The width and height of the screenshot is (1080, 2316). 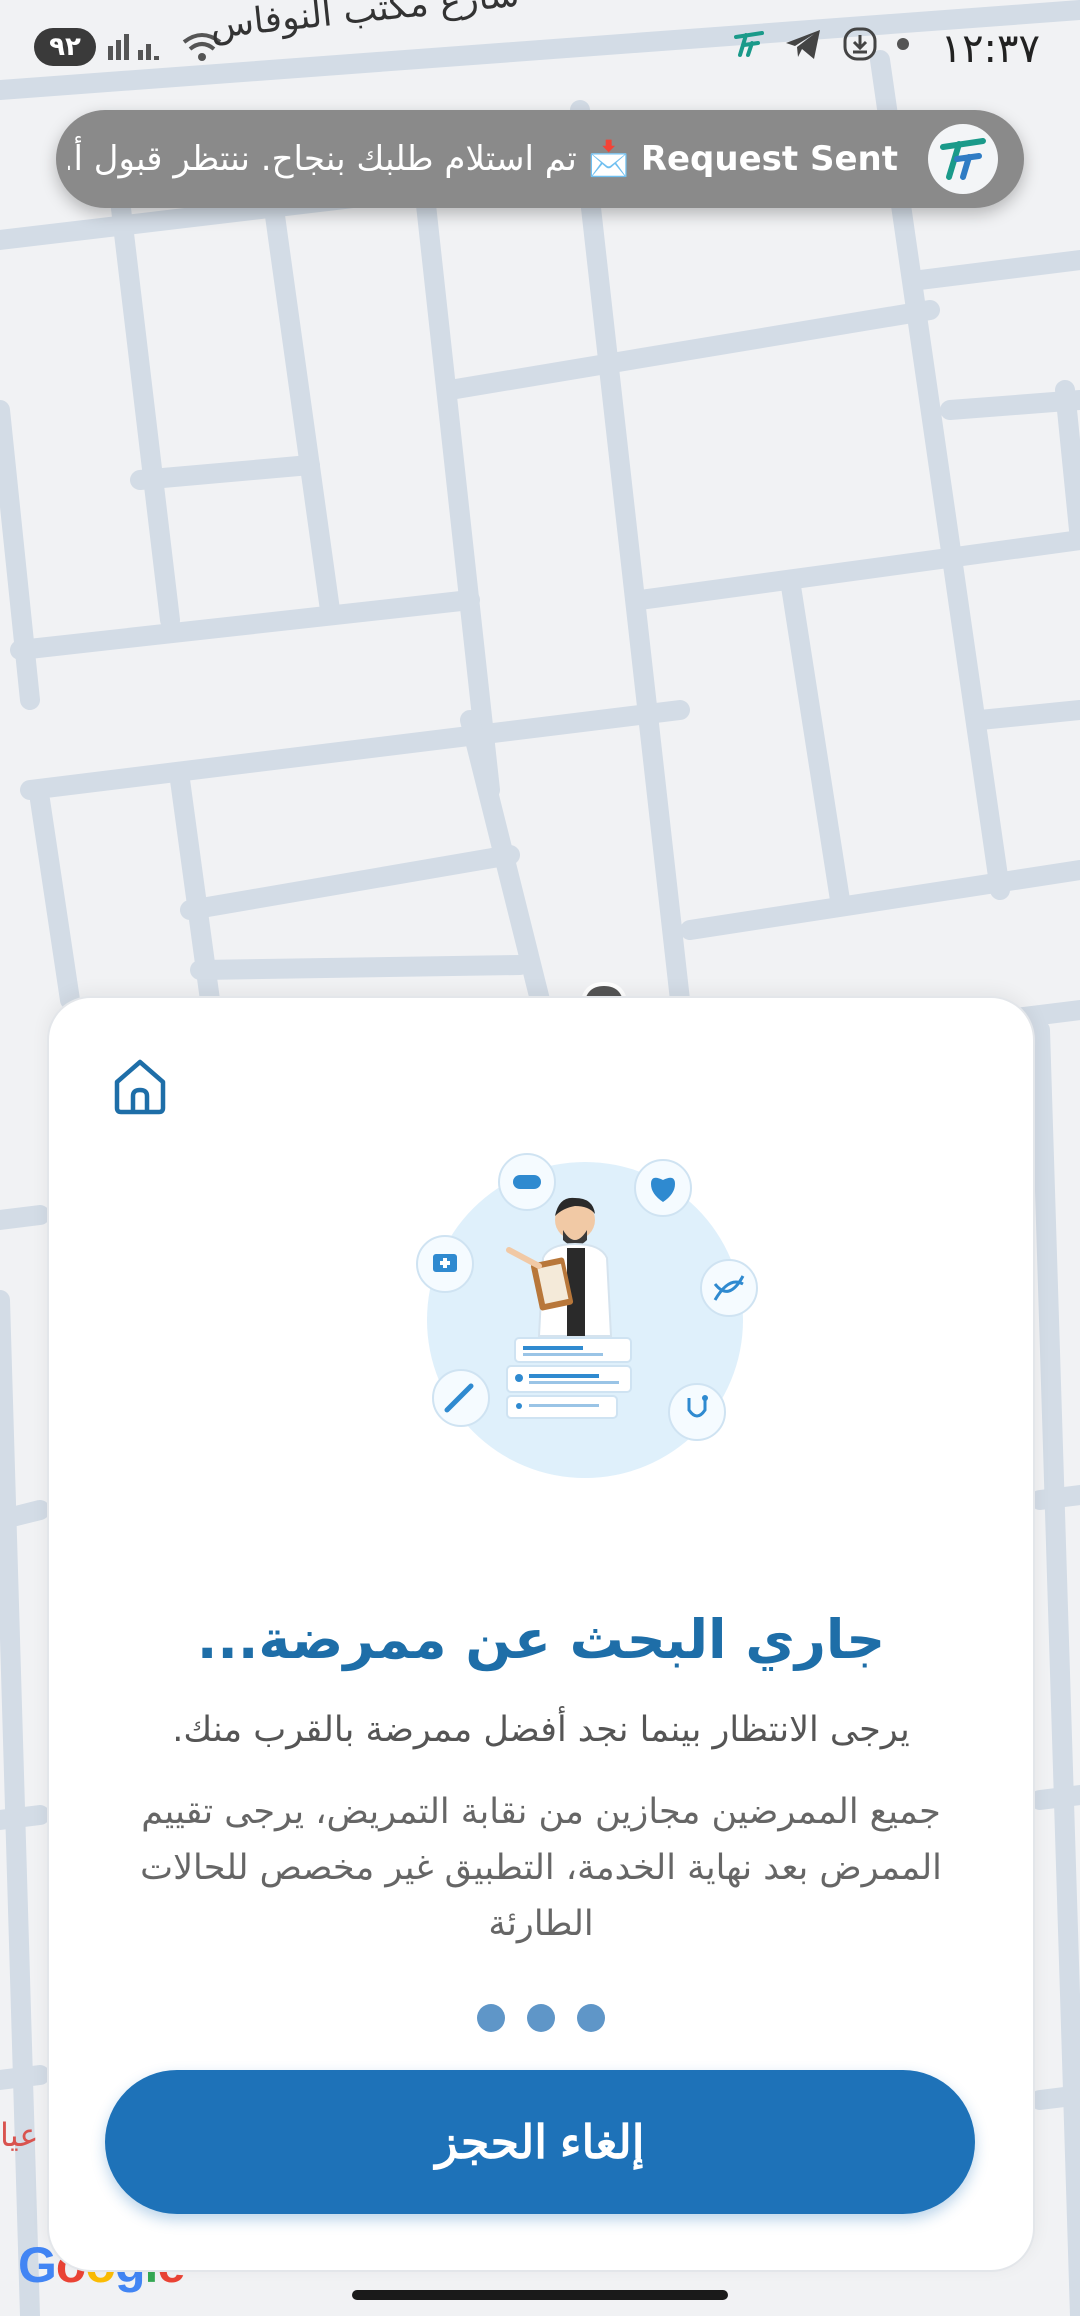 I want to click on download-icon, so click(x=860, y=44).